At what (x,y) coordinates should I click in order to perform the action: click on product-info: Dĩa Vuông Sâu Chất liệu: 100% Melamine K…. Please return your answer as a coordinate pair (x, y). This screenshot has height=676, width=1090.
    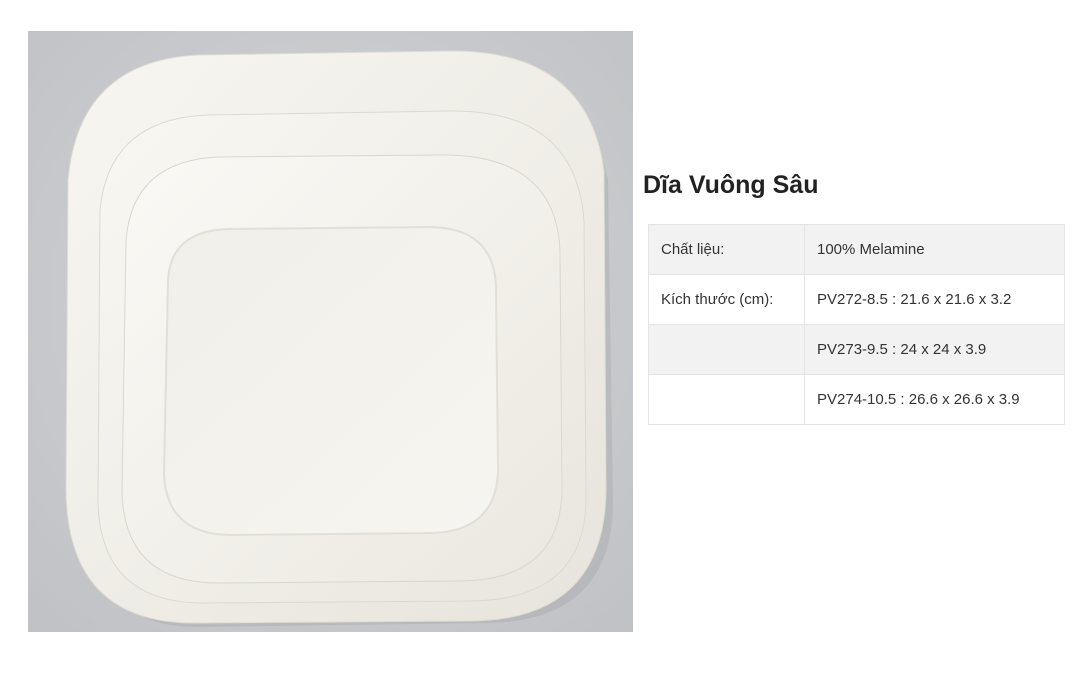
    Looking at the image, I should click on (855, 296).